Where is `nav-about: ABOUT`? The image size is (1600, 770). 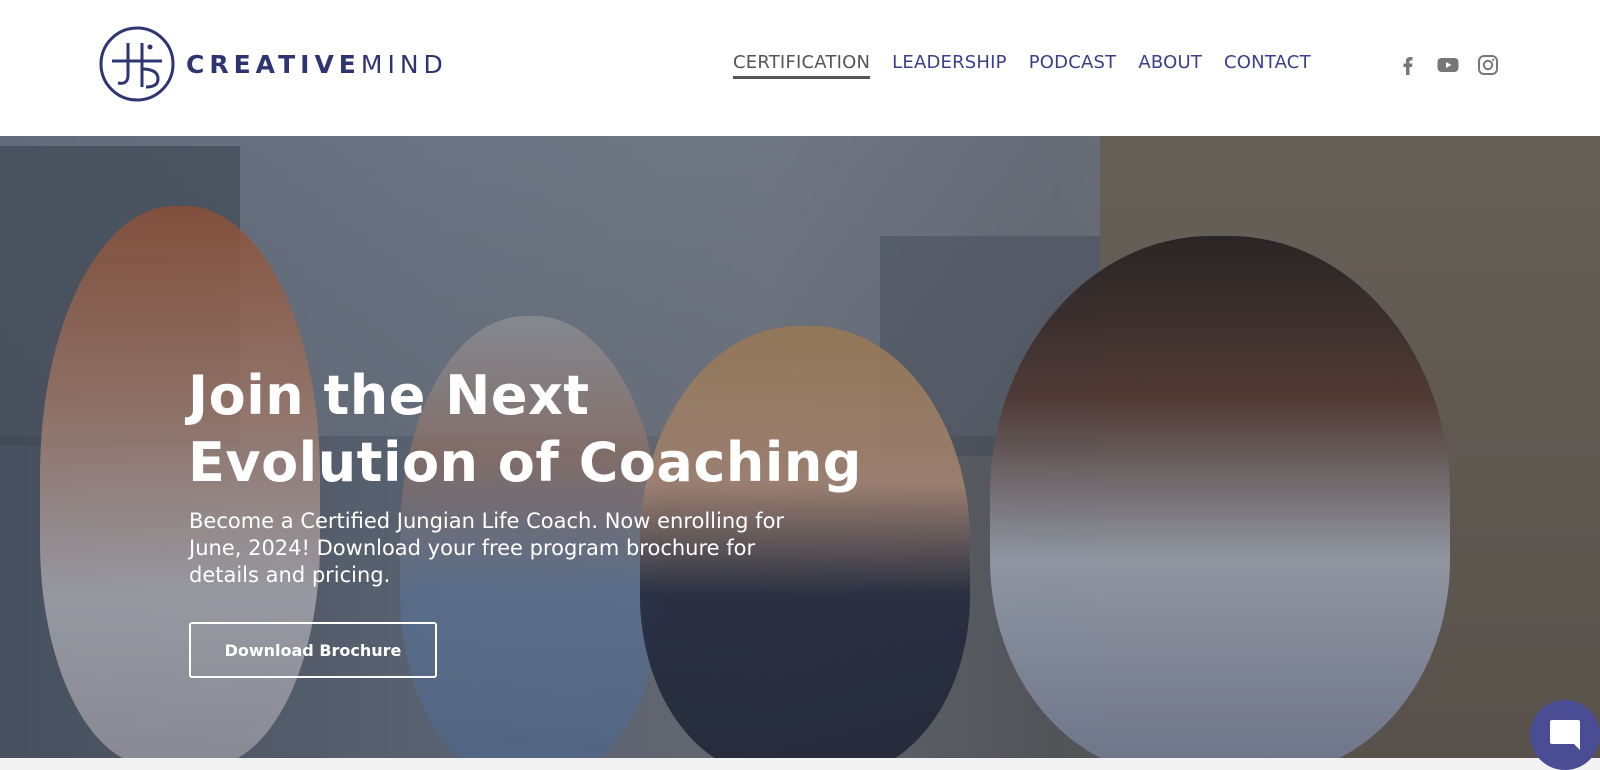 nav-about: ABOUT is located at coordinates (1170, 64).